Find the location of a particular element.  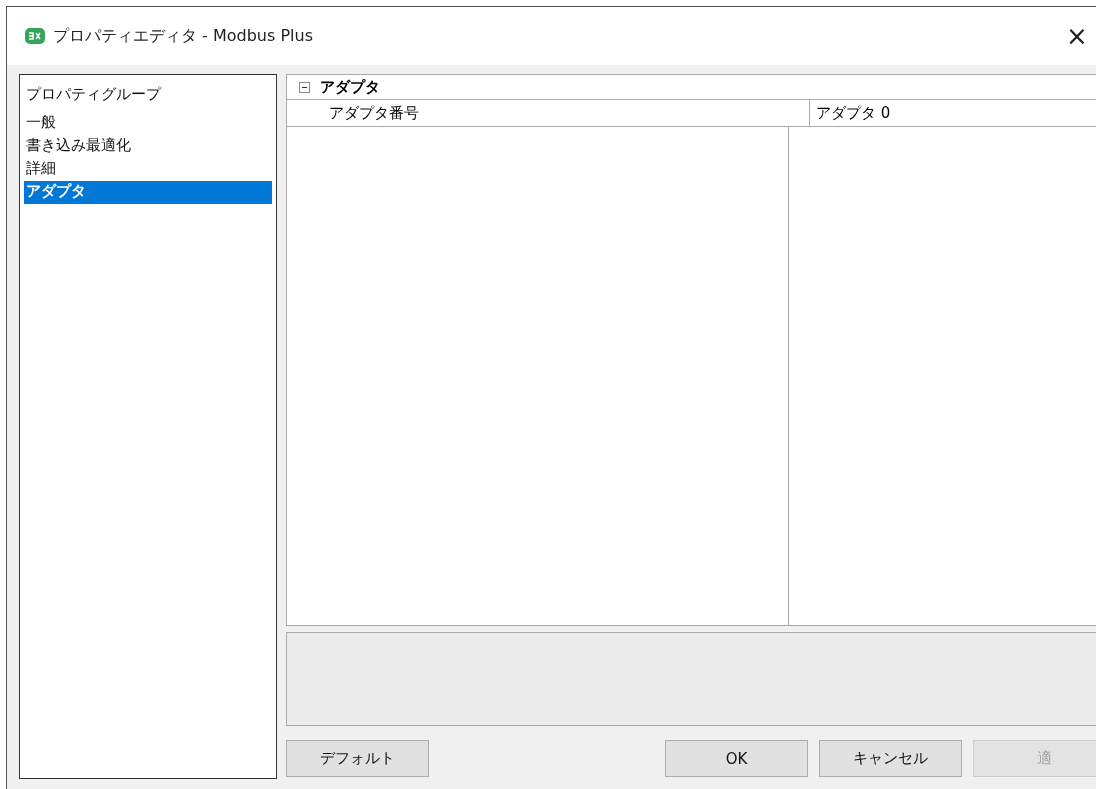

dialog-button: OK is located at coordinates (736, 758).